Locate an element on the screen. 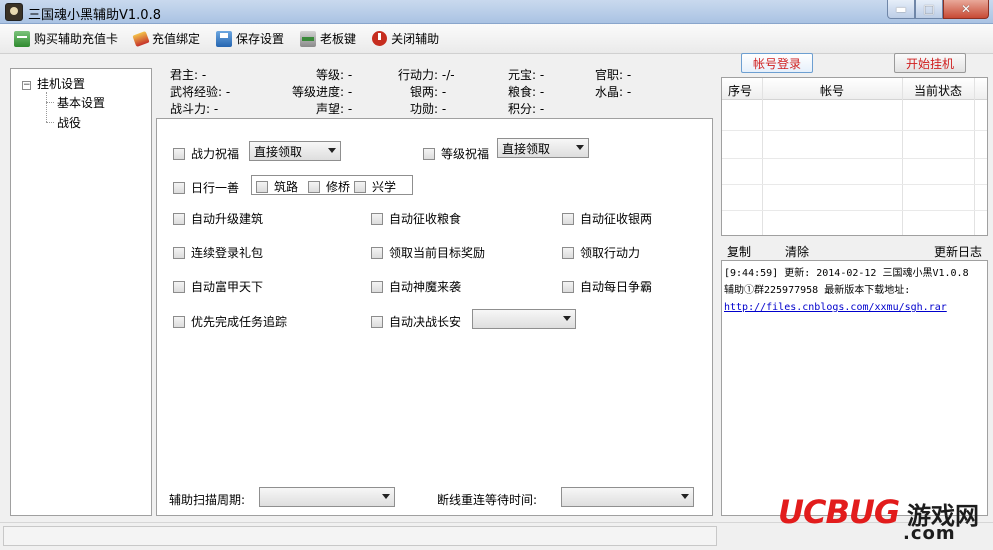 Image resolution: width=993 pixels, height=550 pixels. promote-learning-checkbox: 兴学 is located at coordinates (375, 186).